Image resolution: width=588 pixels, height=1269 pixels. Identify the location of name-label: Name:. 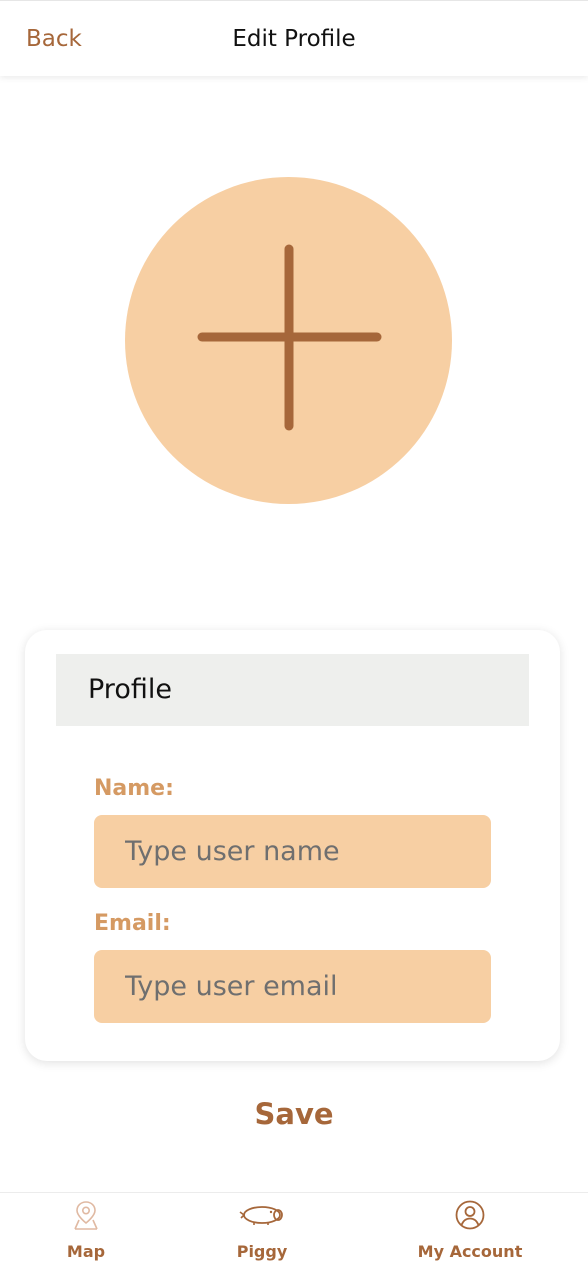
(134, 788).